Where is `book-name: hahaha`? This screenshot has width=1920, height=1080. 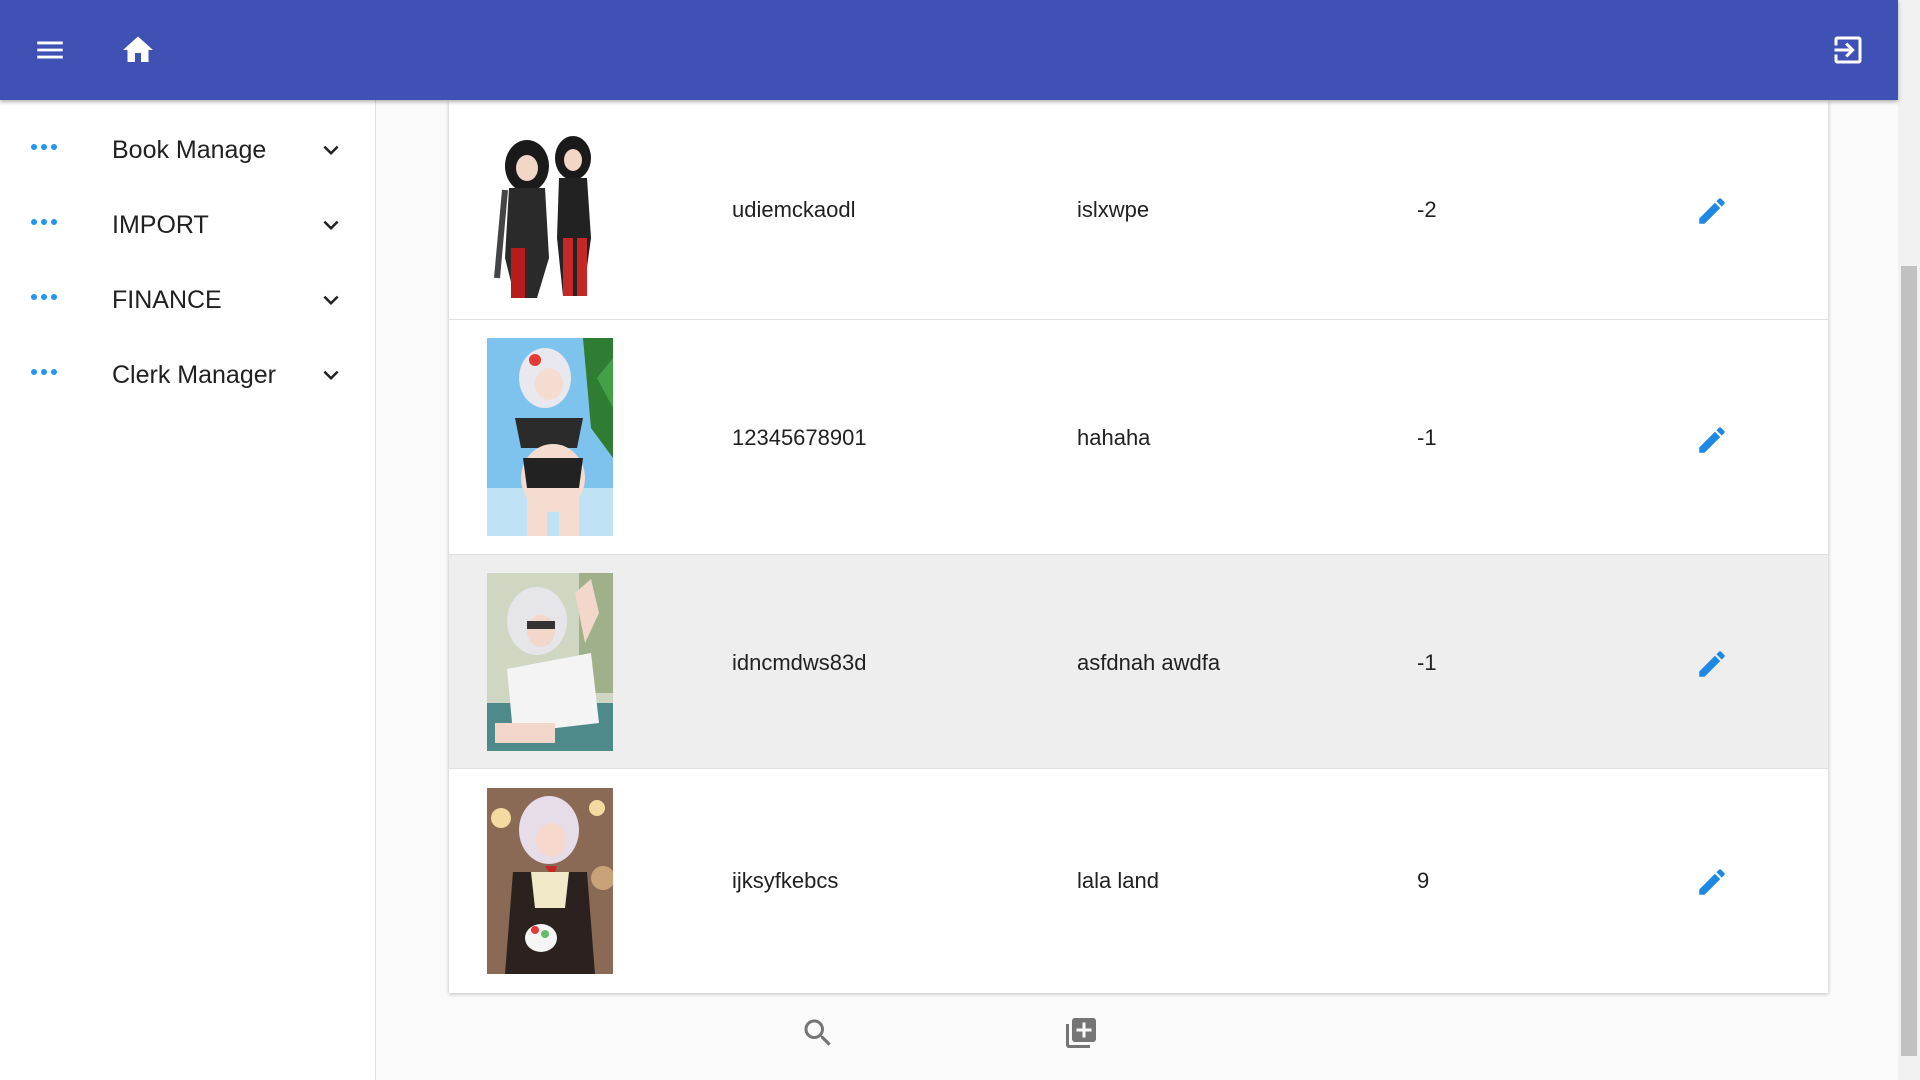 book-name: hahaha is located at coordinates (1114, 437).